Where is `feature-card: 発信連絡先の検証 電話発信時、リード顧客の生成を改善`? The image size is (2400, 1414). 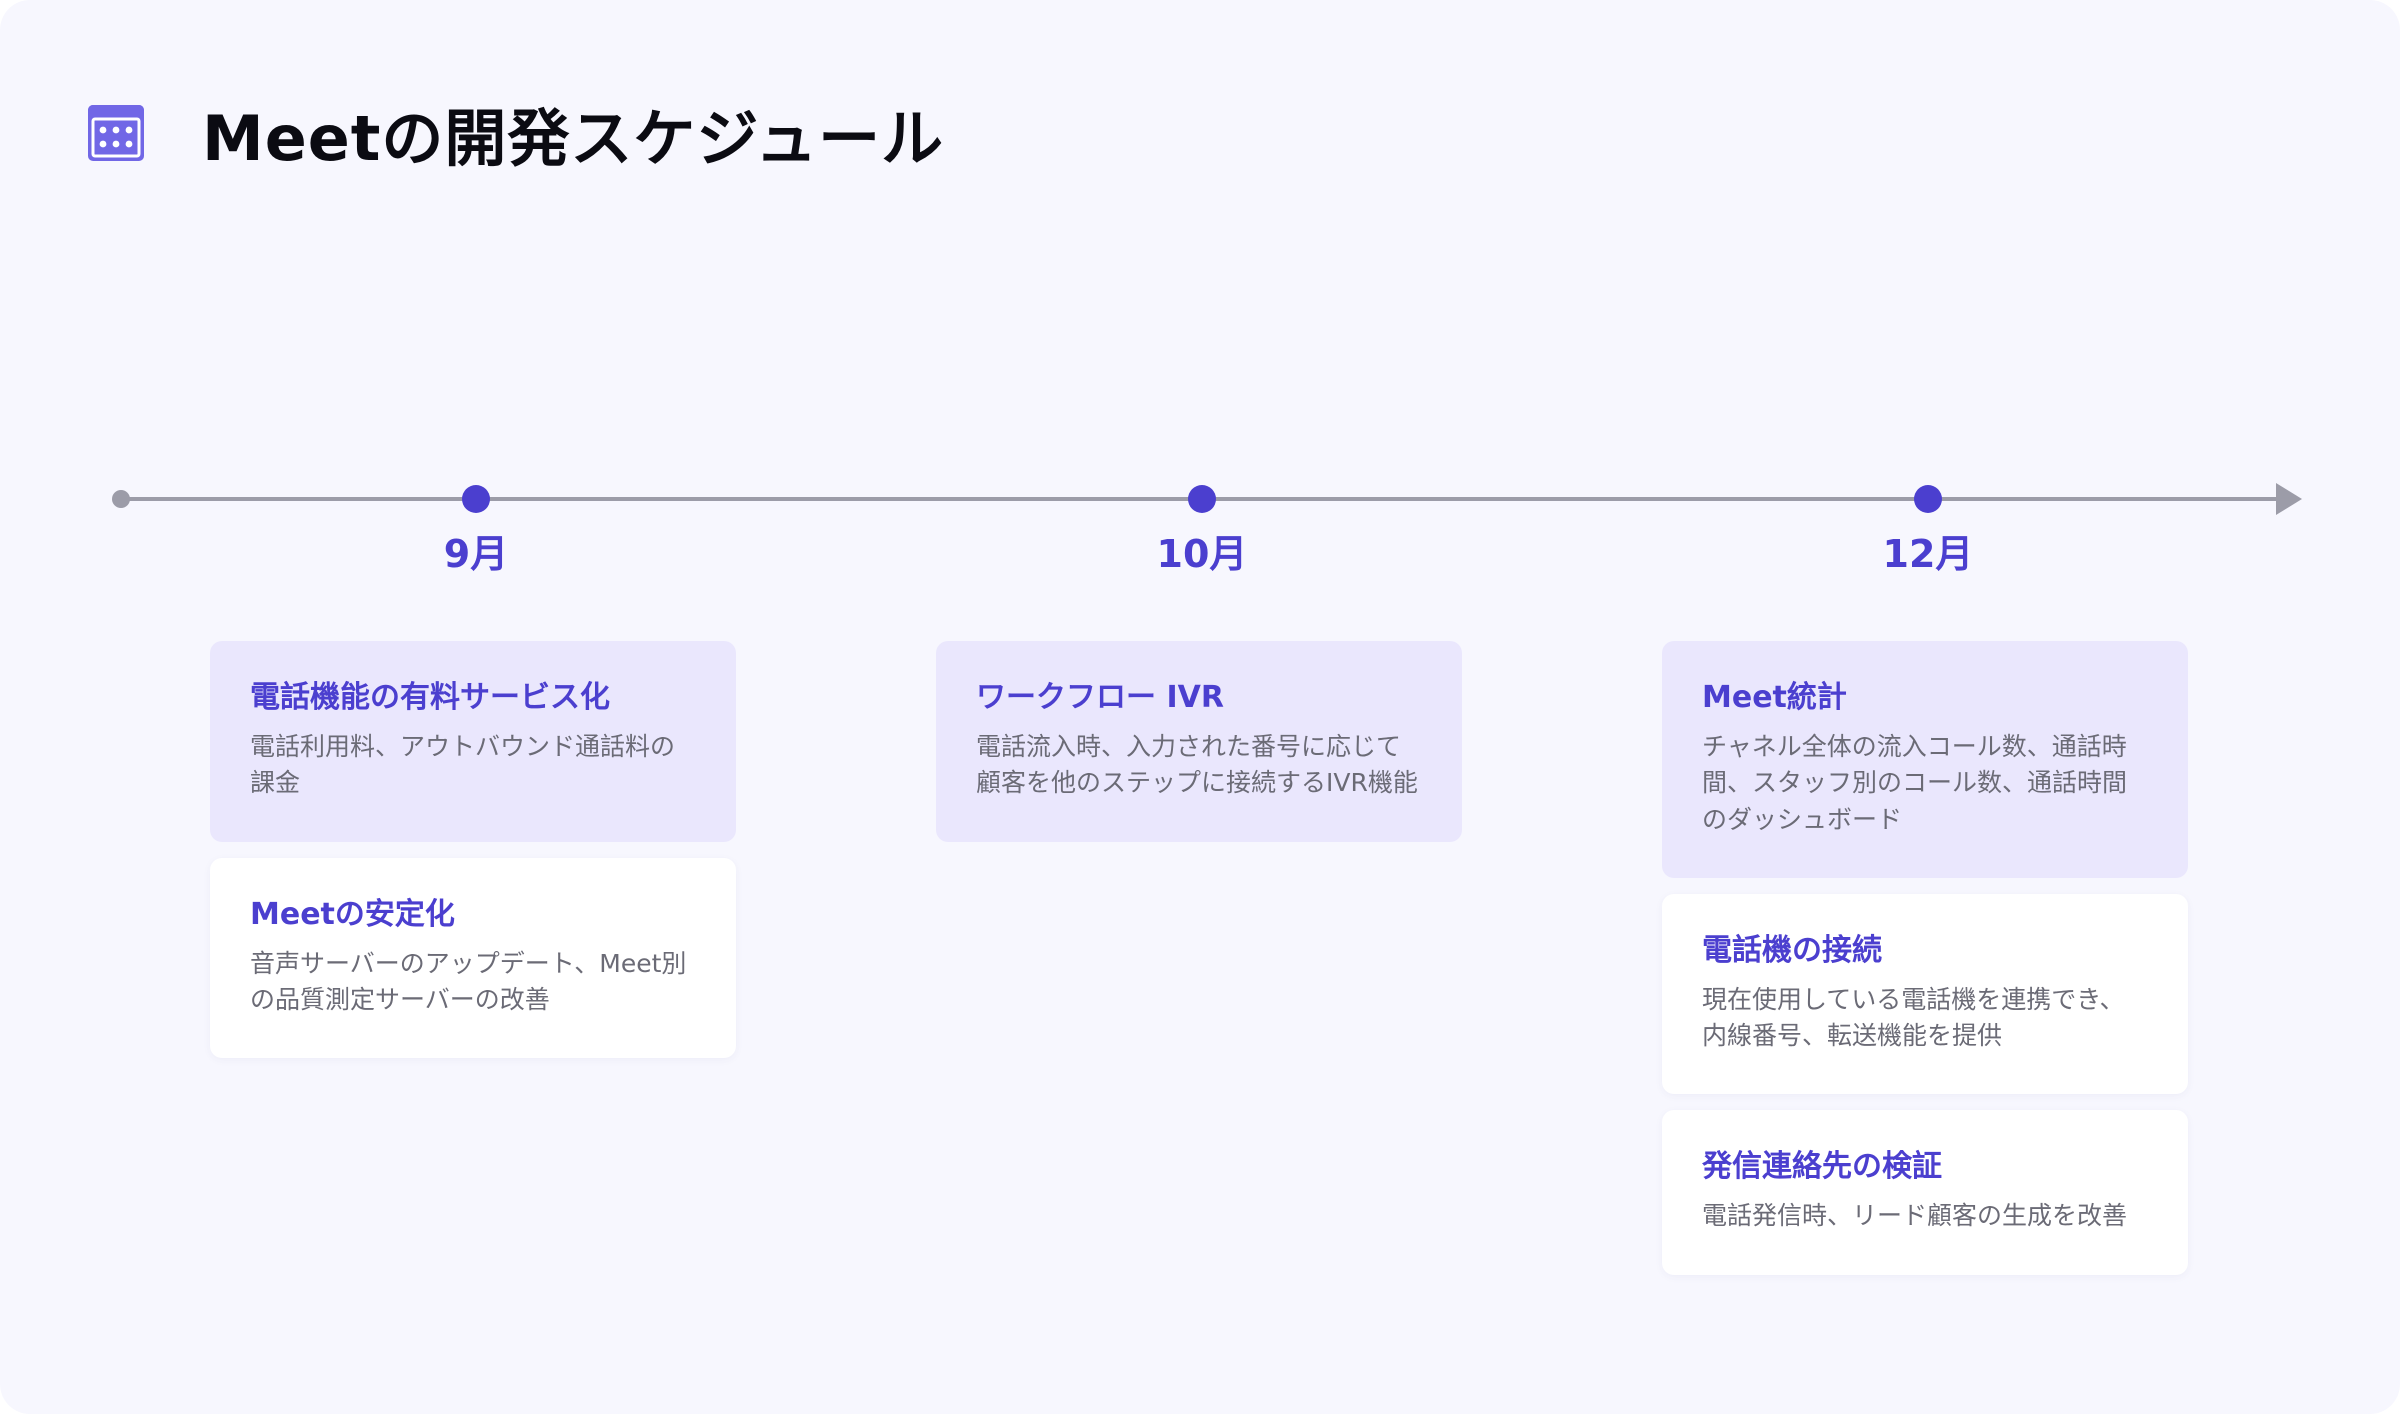
feature-card: 発信連絡先の検証 電話発信時、リード顧客の生成を改善 is located at coordinates (1925, 1192).